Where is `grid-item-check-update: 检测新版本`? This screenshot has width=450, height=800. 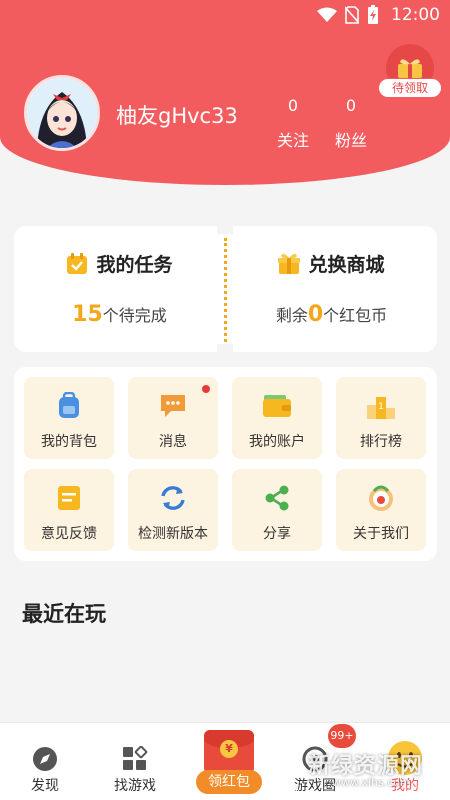
grid-item-check-update: 检测新版本 is located at coordinates (173, 510).